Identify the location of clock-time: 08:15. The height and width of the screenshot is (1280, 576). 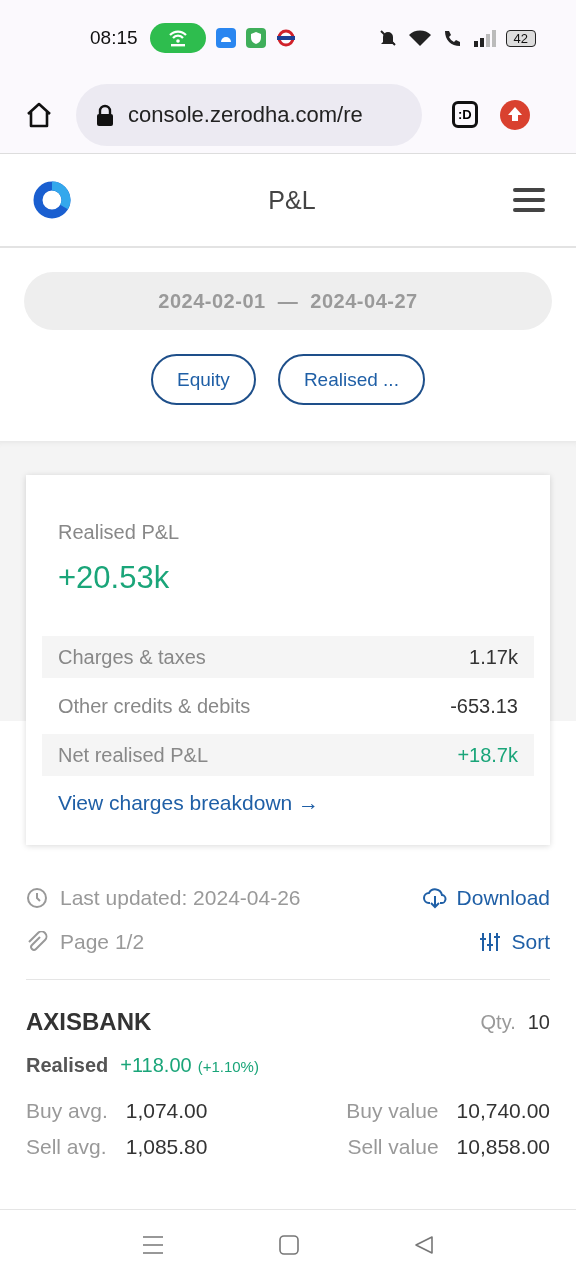
(114, 38).